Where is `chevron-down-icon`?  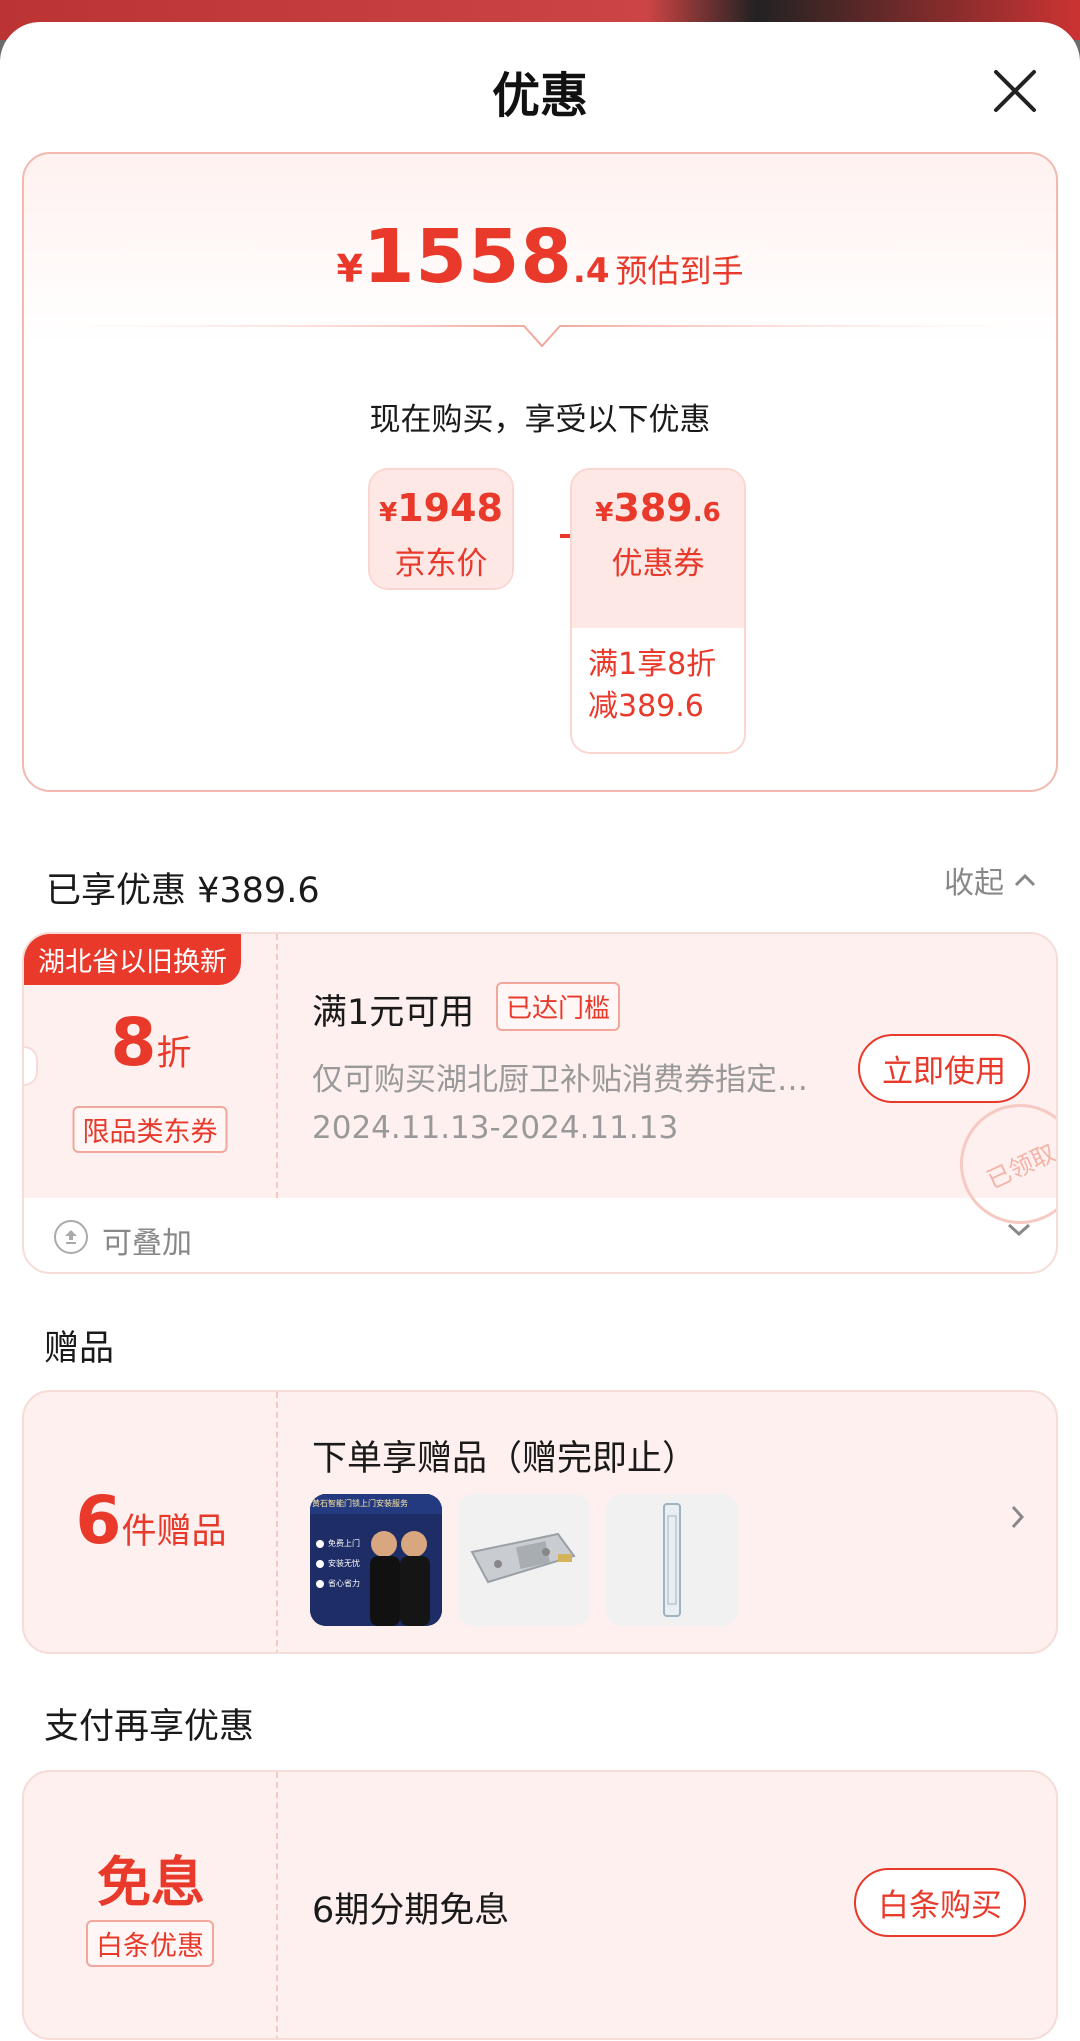
chevron-down-icon is located at coordinates (1019, 1230).